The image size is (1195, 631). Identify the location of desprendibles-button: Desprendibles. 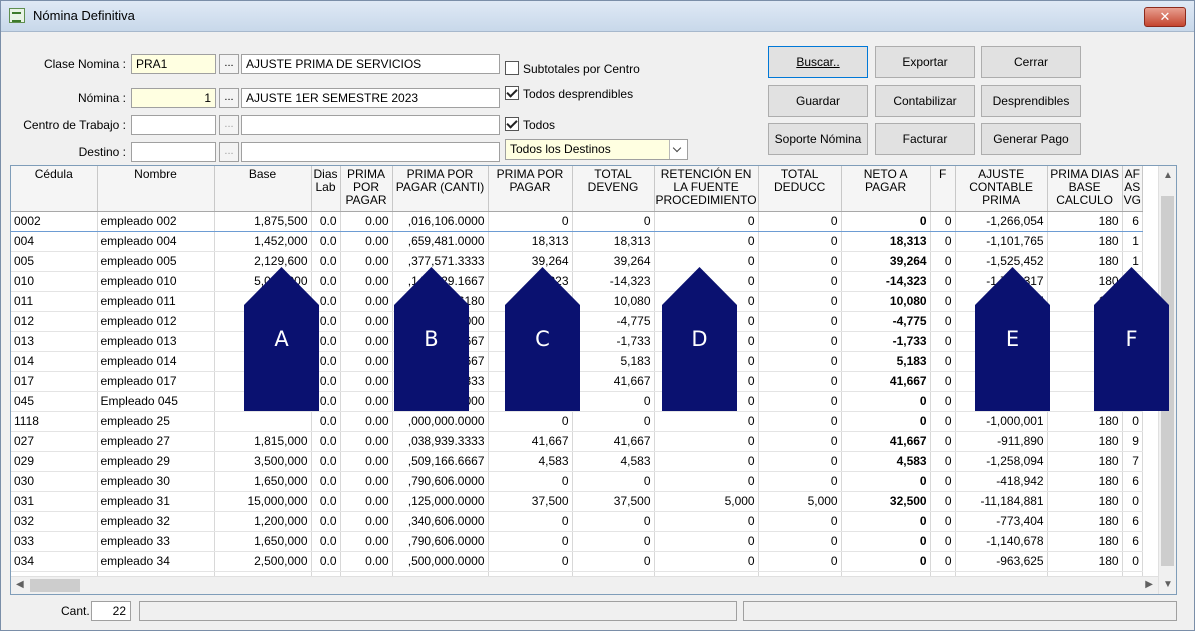
(1031, 101).